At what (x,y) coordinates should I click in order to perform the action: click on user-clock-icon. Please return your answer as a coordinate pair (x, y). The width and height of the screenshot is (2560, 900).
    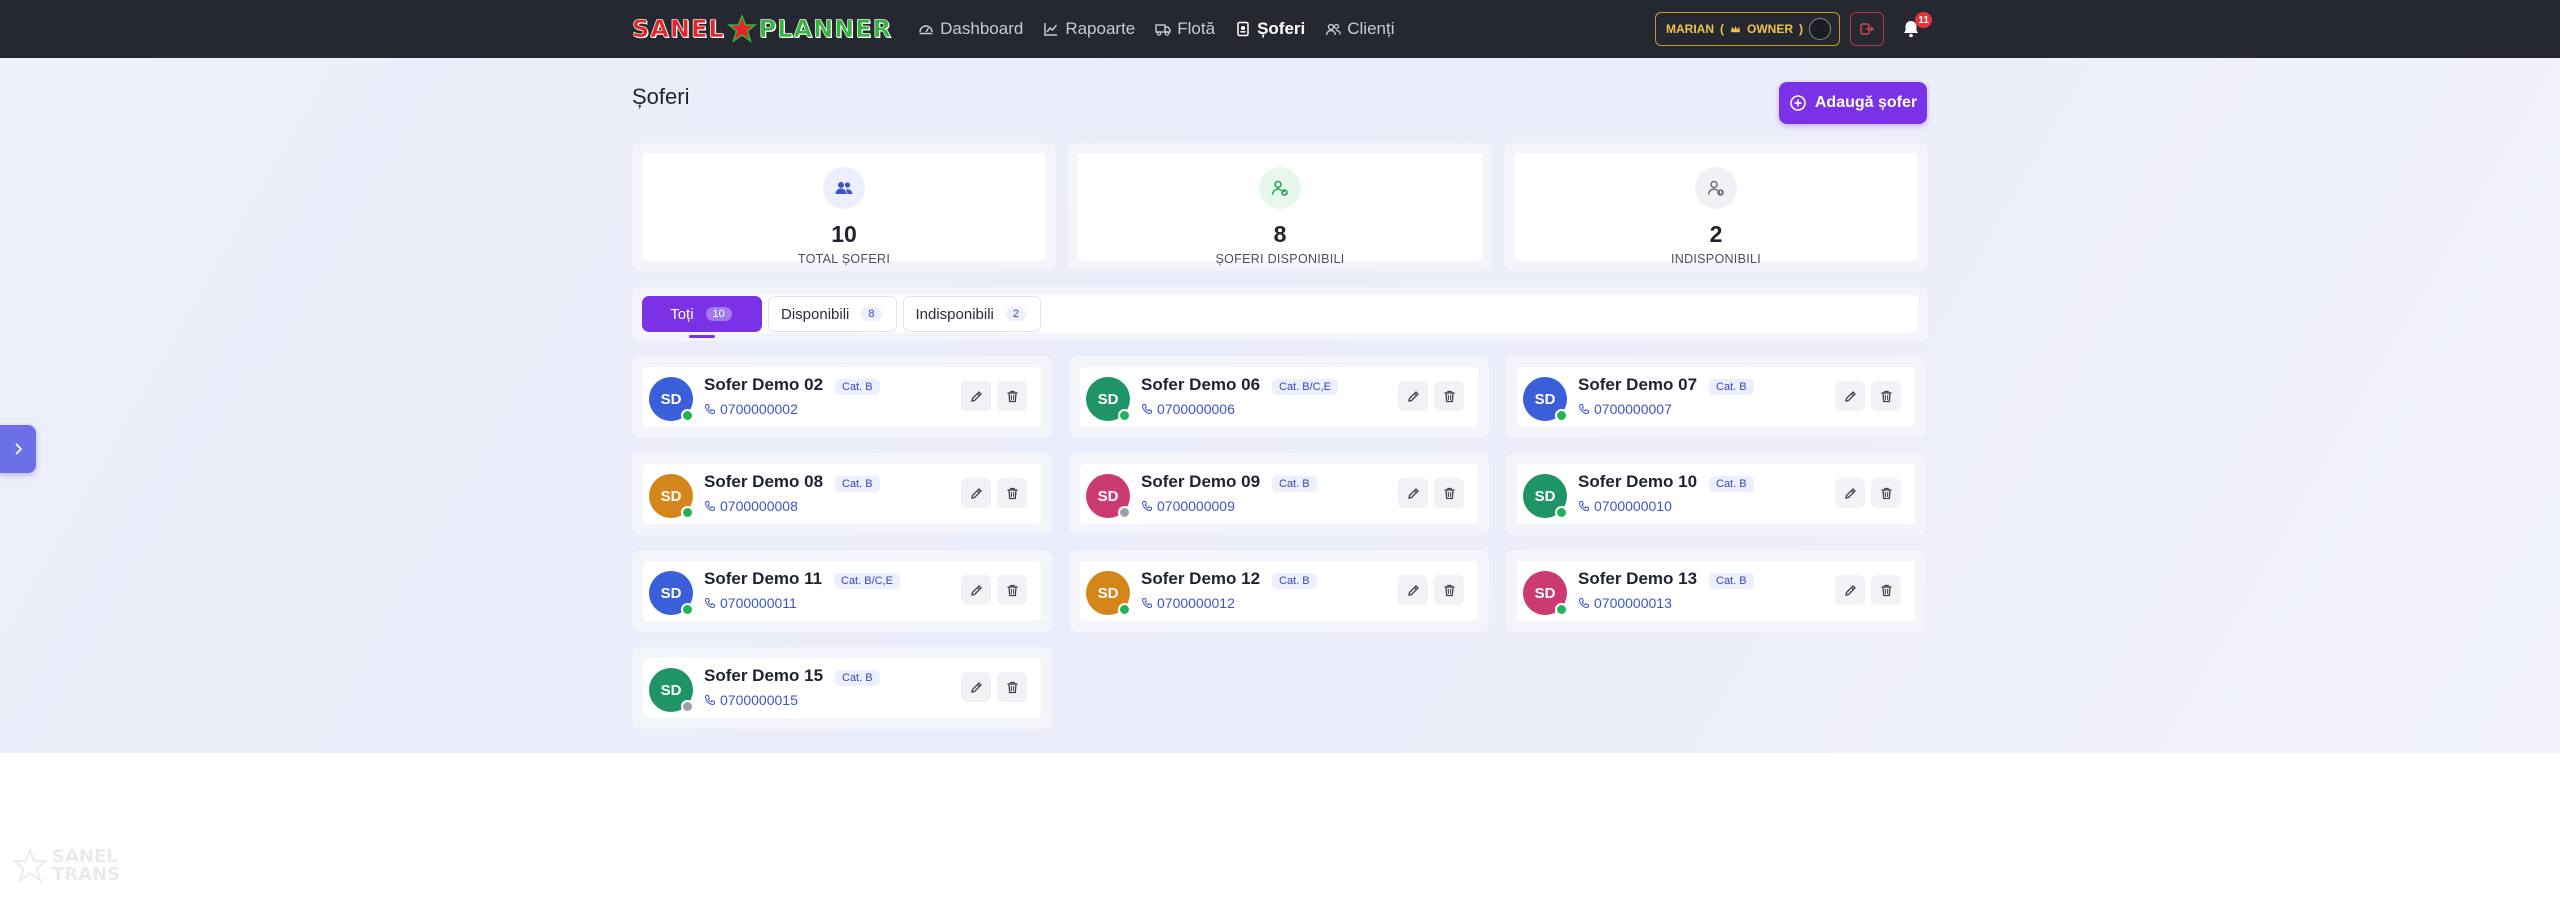
    Looking at the image, I should click on (1715, 188).